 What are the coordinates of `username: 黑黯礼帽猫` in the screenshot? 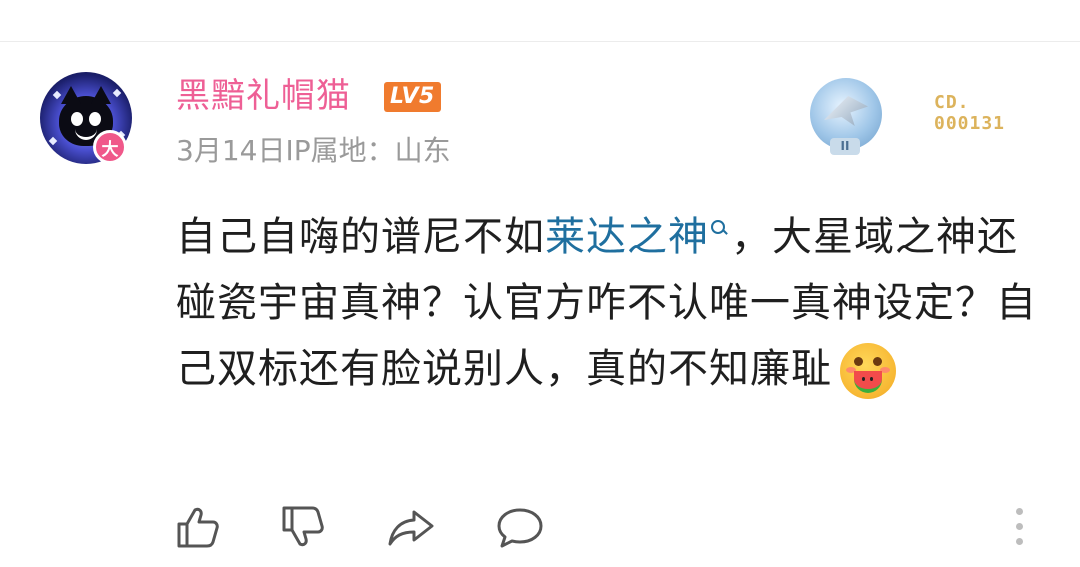 It's located at (263, 96).